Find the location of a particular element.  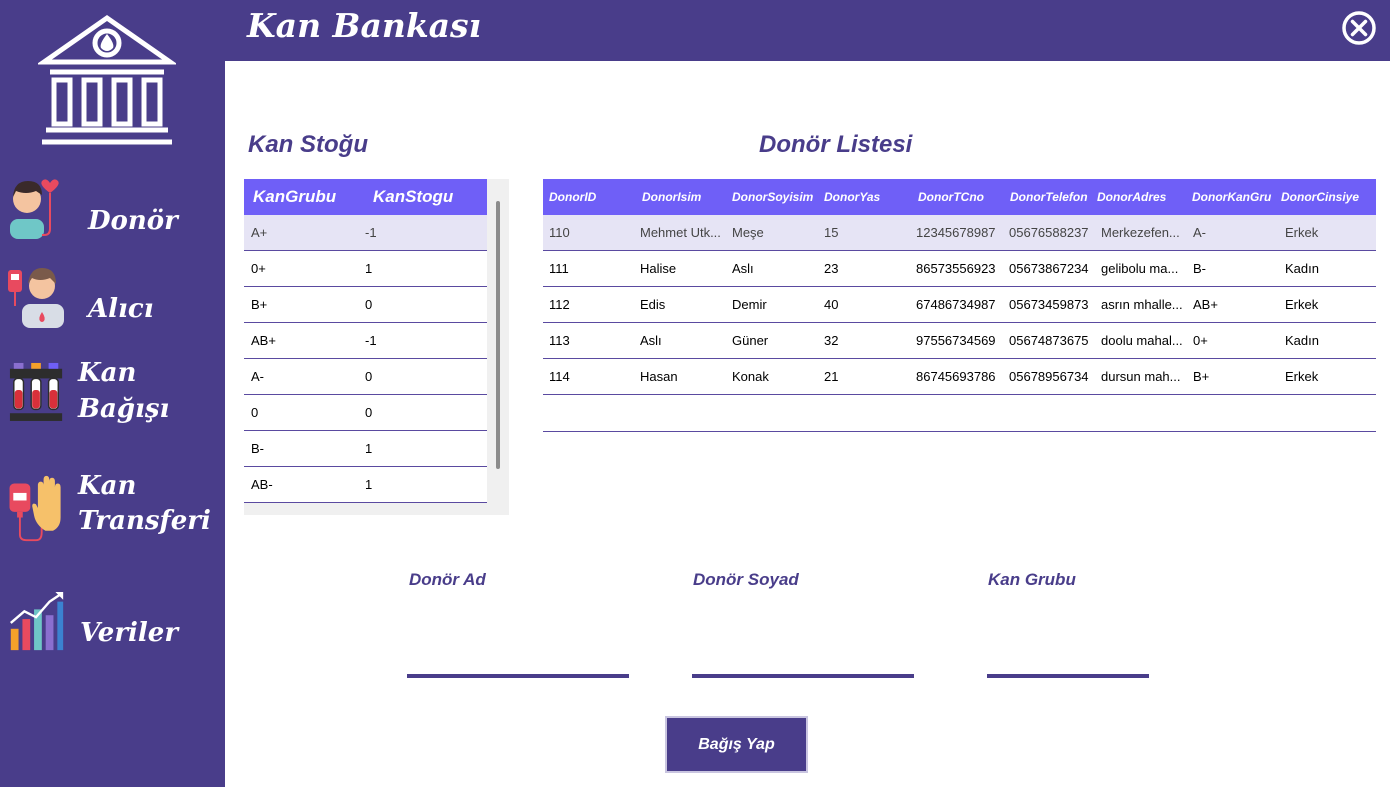

table-cell: Hasan is located at coordinates (659, 376).